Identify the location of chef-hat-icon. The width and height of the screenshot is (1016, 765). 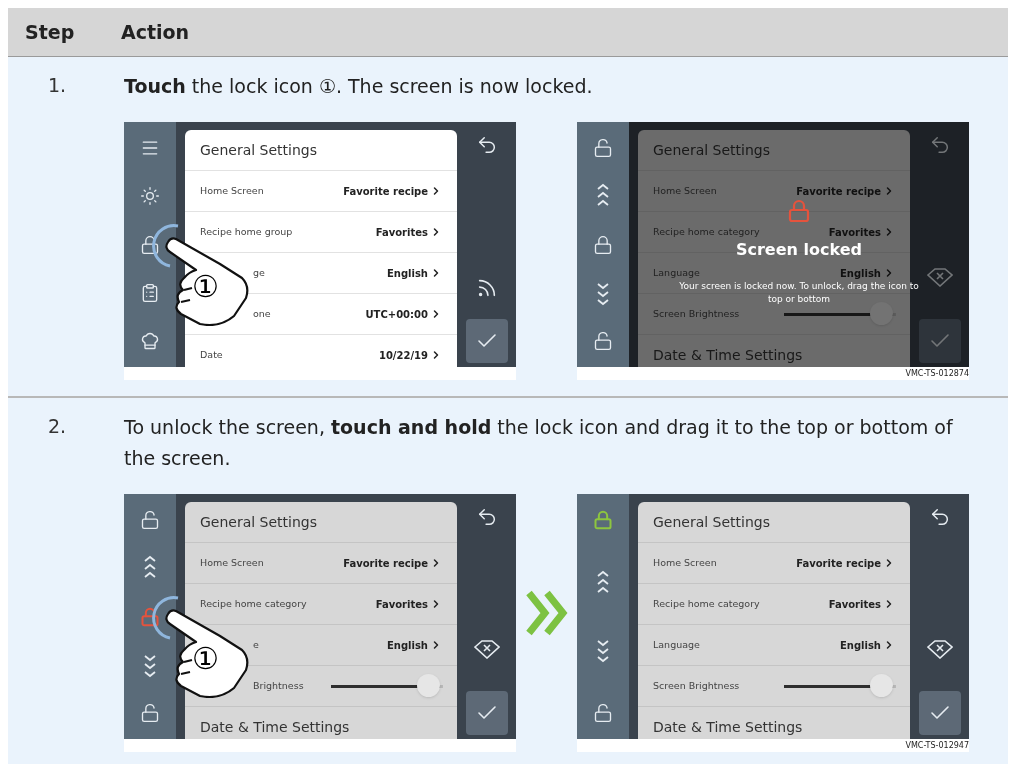
(150, 341).